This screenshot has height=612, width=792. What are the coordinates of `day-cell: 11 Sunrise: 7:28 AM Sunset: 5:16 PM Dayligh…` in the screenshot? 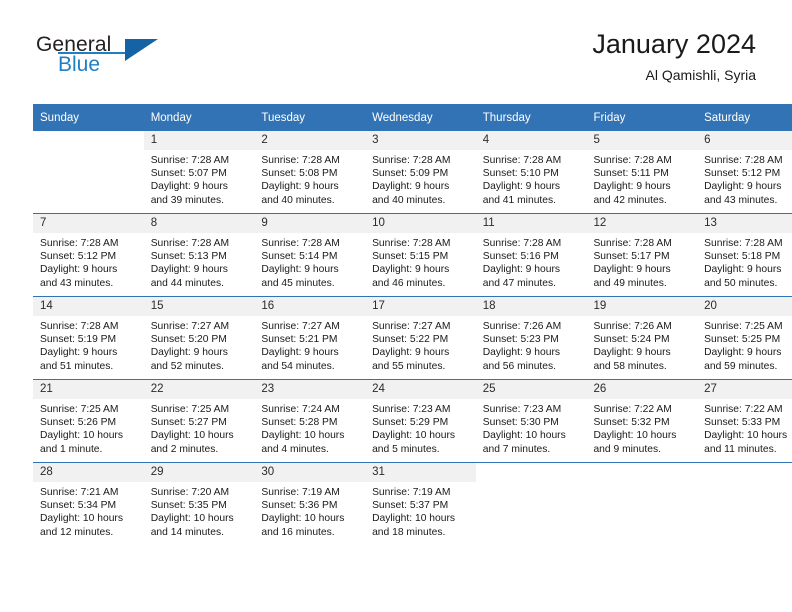 It's located at (531, 255).